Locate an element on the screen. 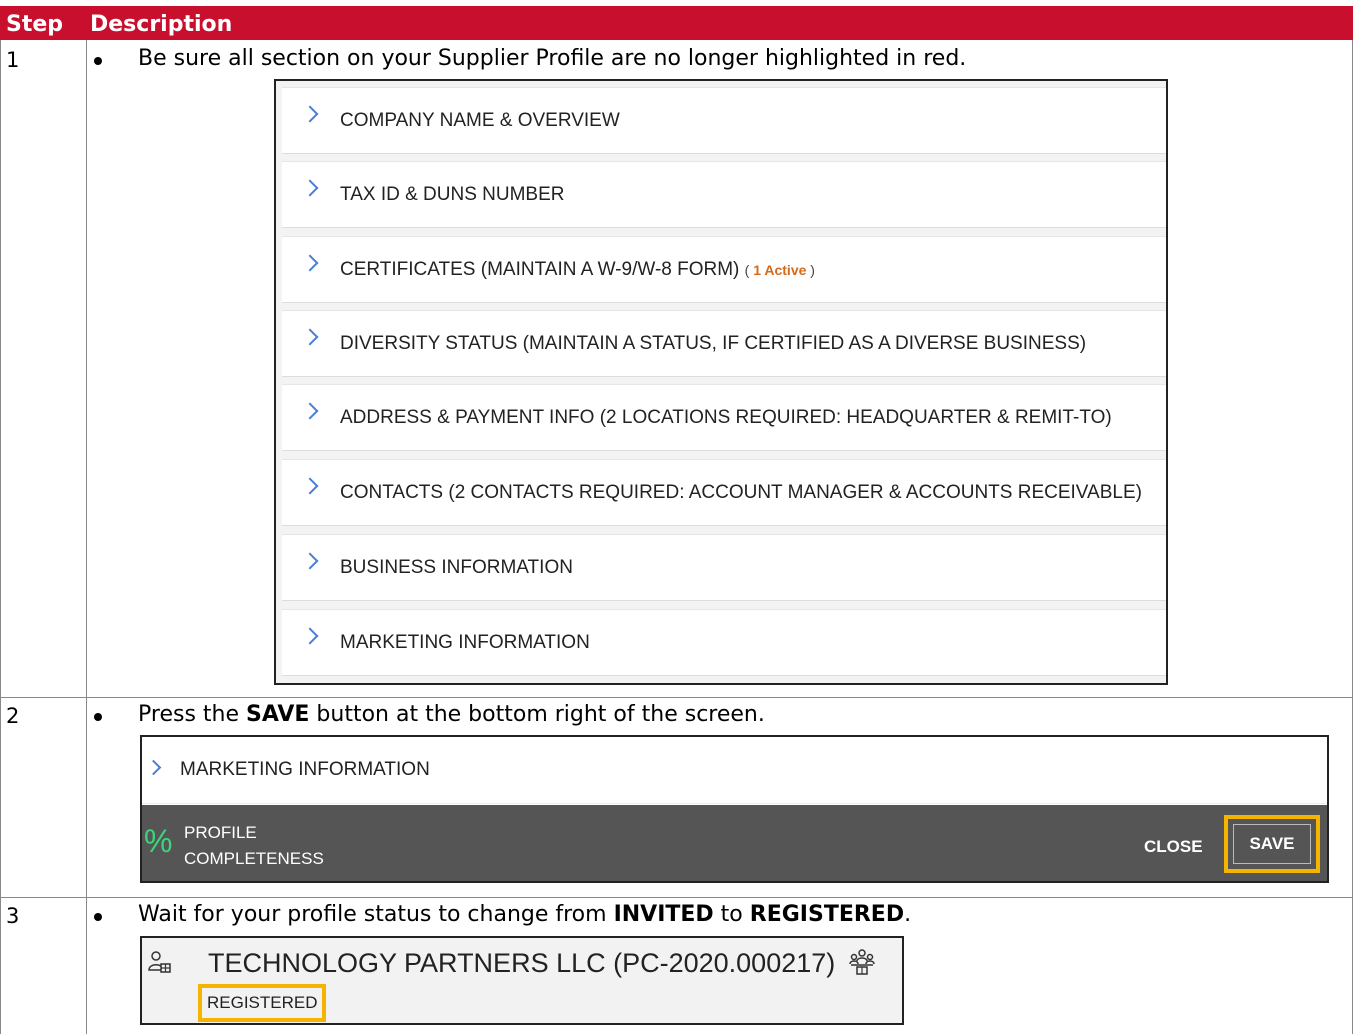 The image size is (1353, 1034). supplier-icon is located at coordinates (159, 962).